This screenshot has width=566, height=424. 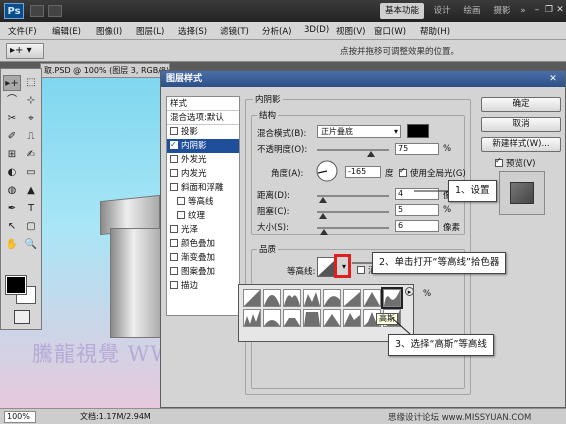 I want to click on move-tool-icon: ▸+, so click(x=12, y=83).